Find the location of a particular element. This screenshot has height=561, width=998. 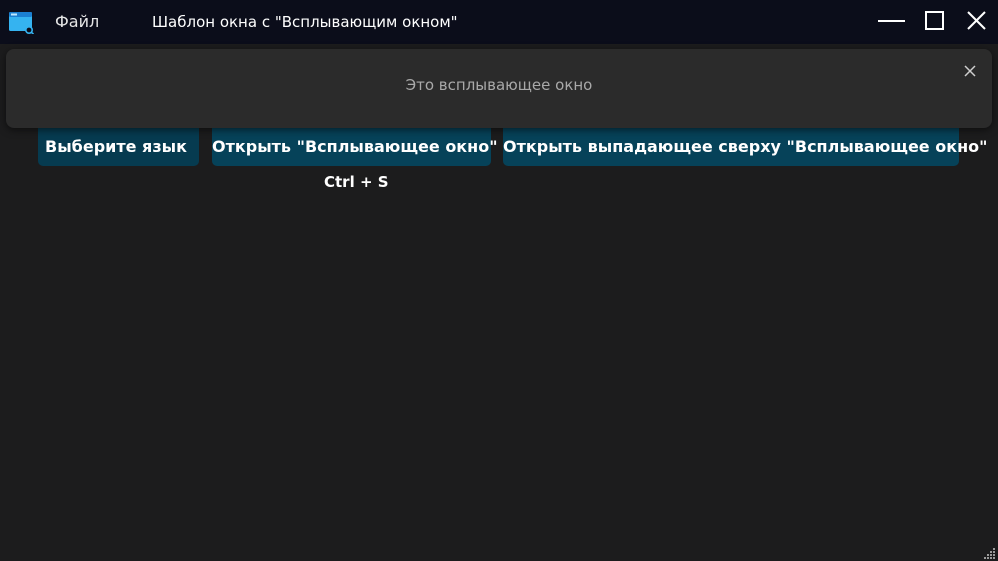

minimize-icon is located at coordinates (891, 21).